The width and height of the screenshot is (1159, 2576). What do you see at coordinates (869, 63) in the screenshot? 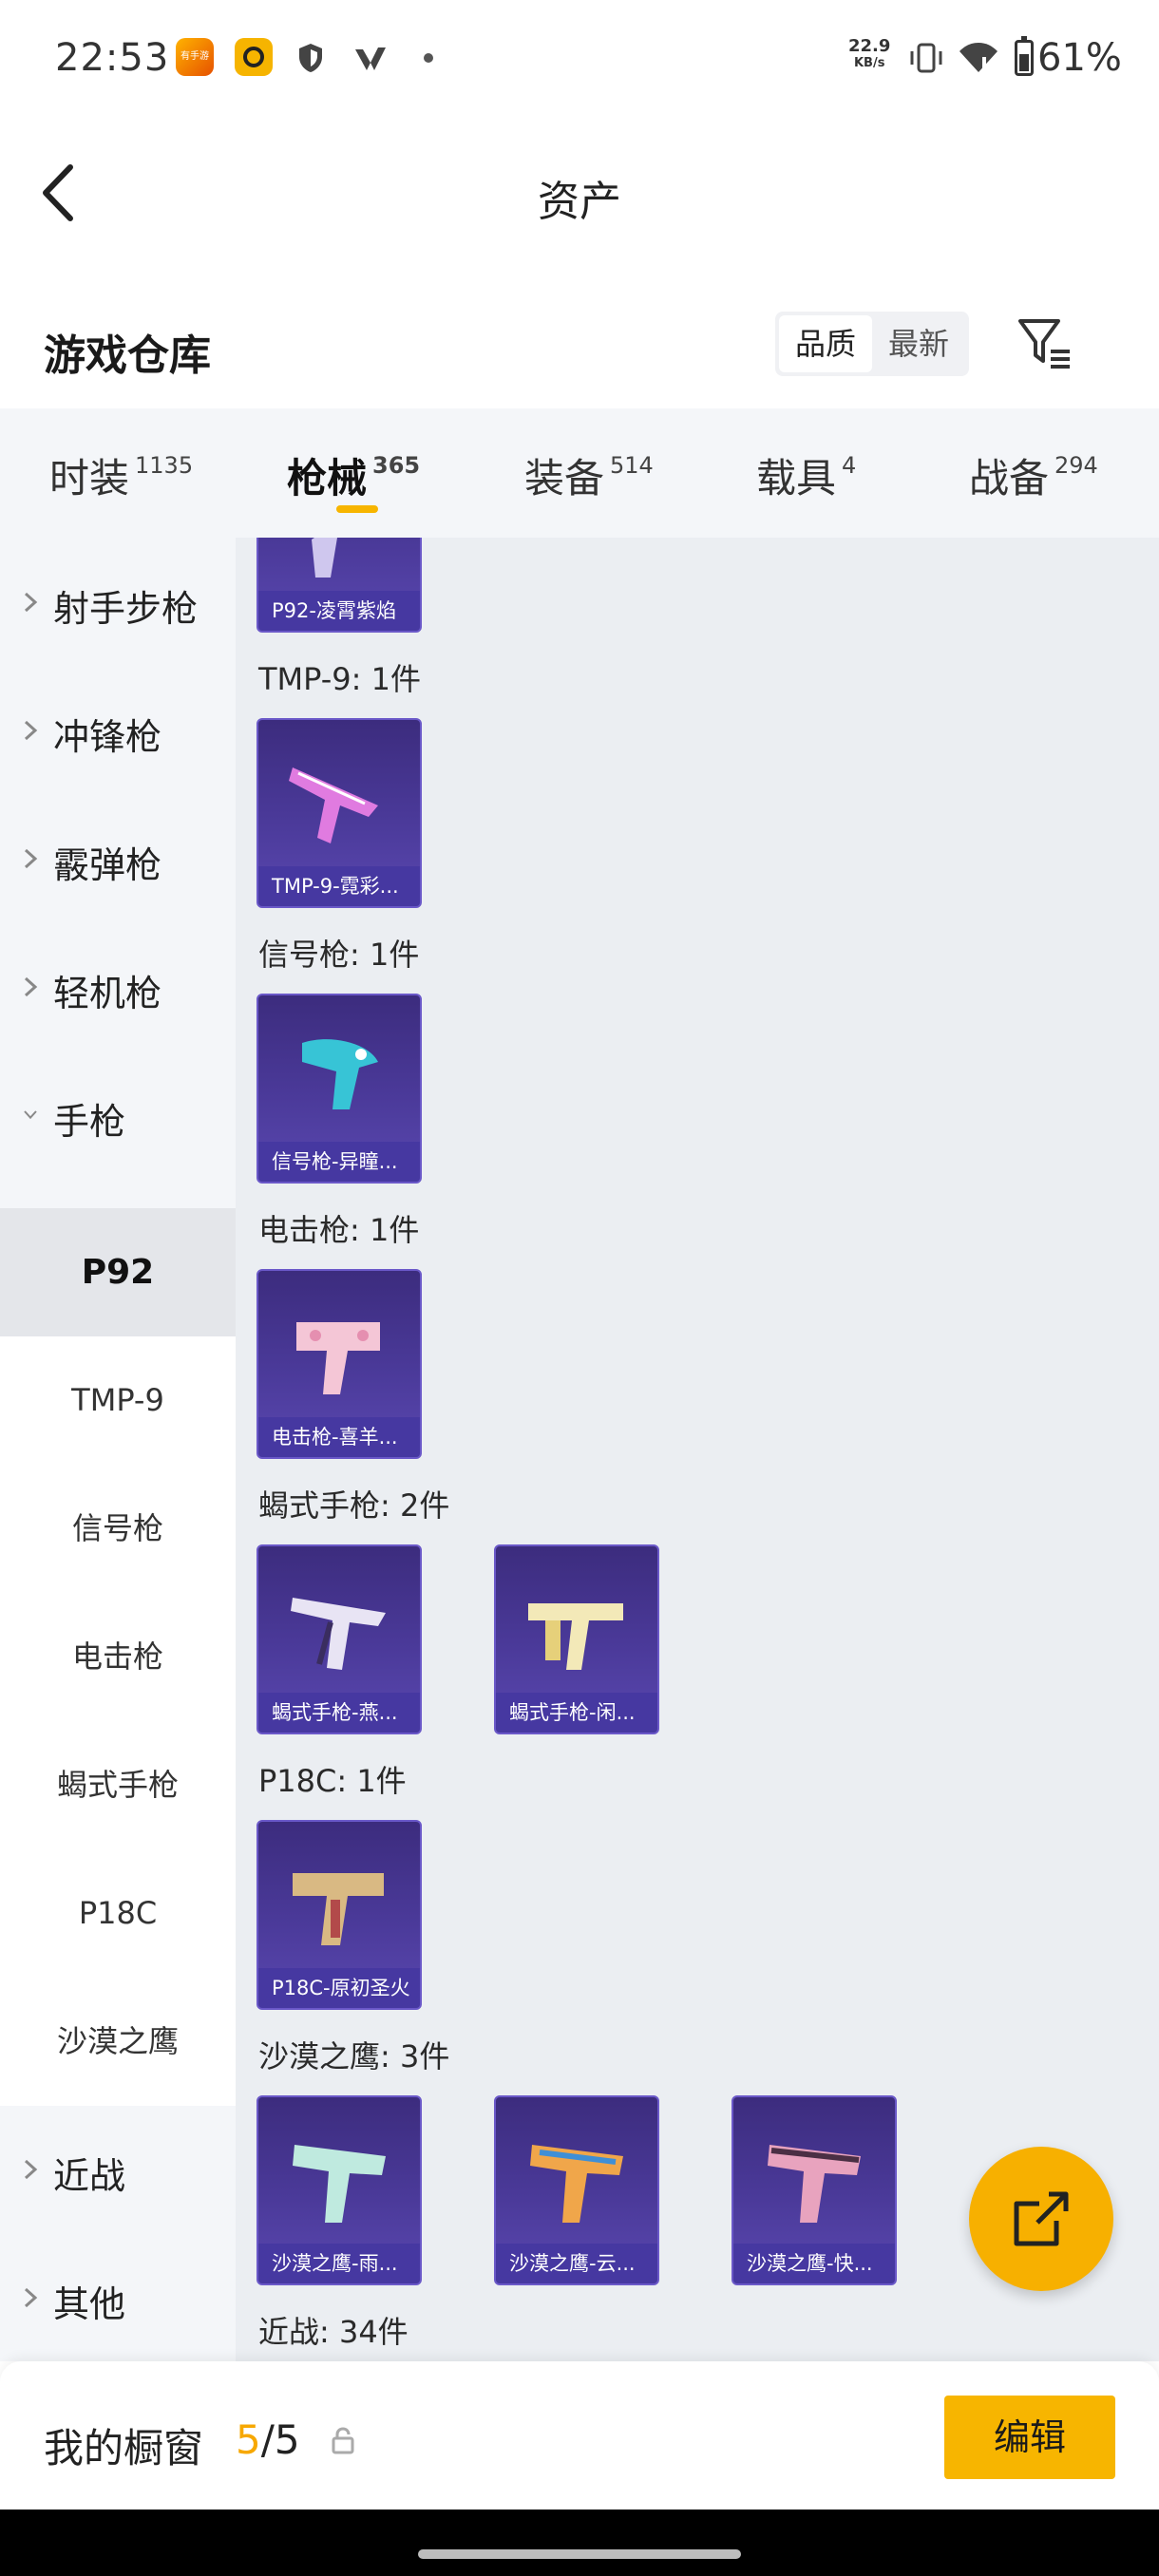
I see `network-speed-unit: KB/s` at bounding box center [869, 63].